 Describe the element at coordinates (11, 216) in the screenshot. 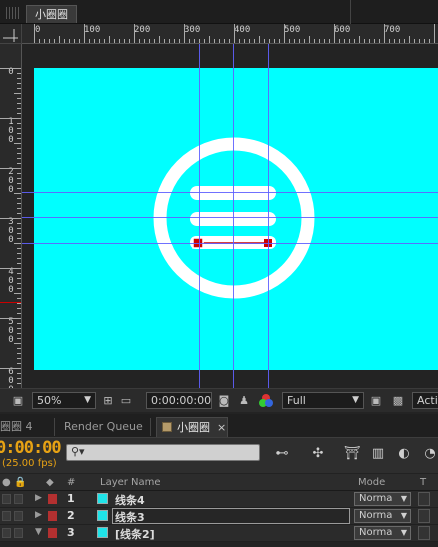

I see `vertical-ruler: 0 100 200 300 400 500 600` at that location.